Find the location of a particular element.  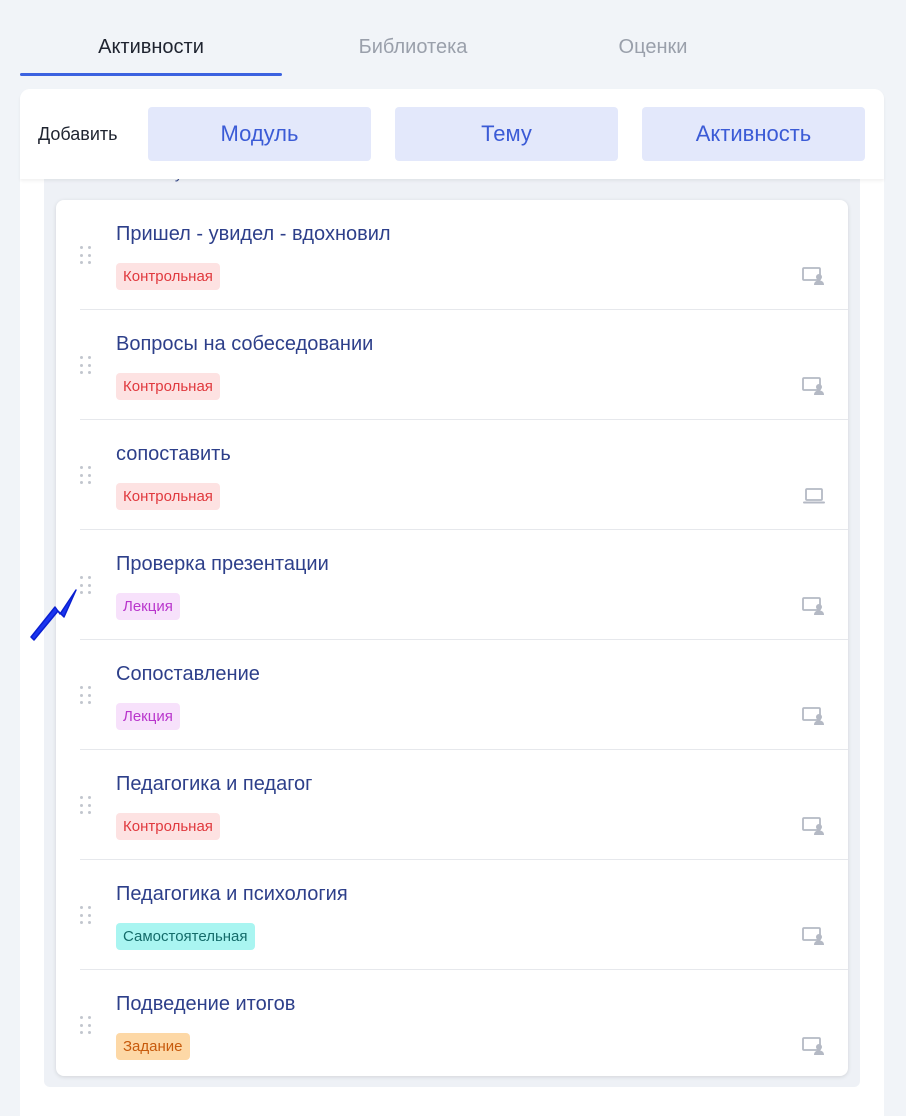

annotation-arrow-icon is located at coordinates (53, 615).